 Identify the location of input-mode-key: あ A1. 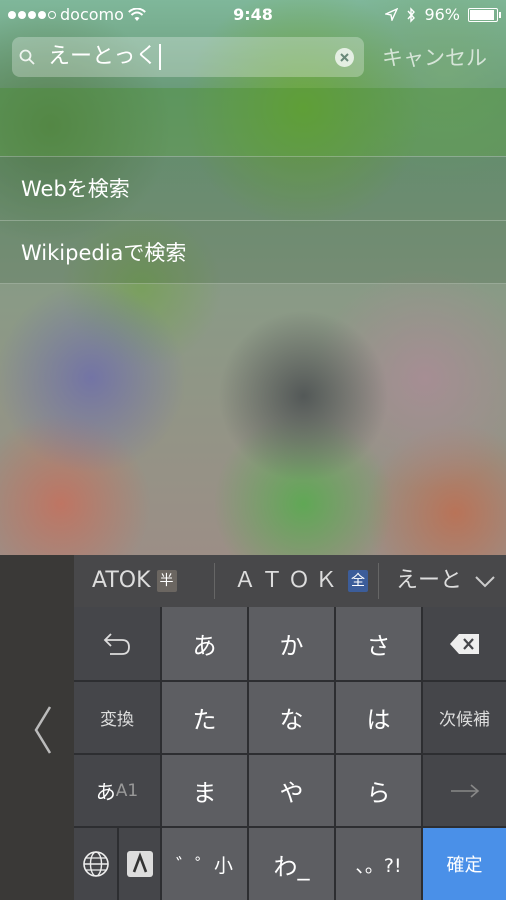
(117, 790).